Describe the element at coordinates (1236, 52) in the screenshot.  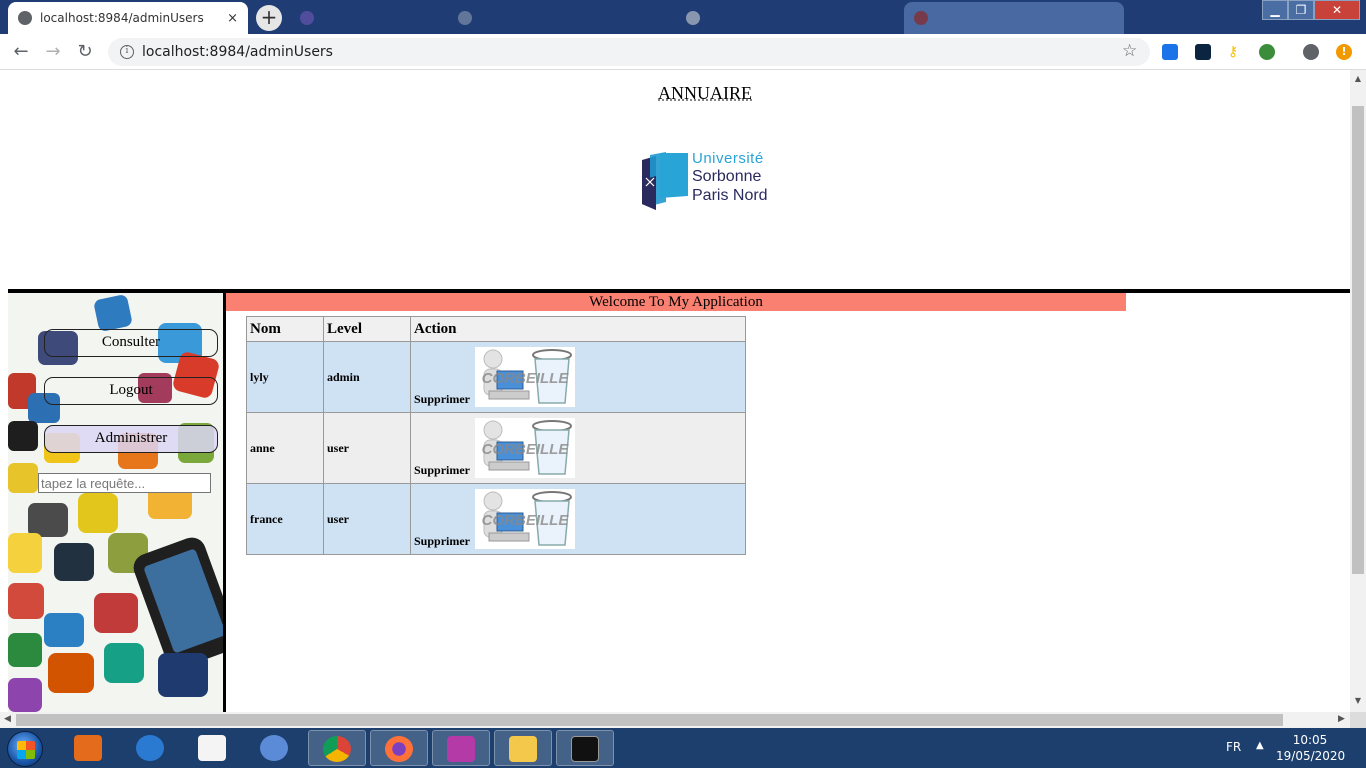
I see `key-extension-icon: ⚷` at that location.